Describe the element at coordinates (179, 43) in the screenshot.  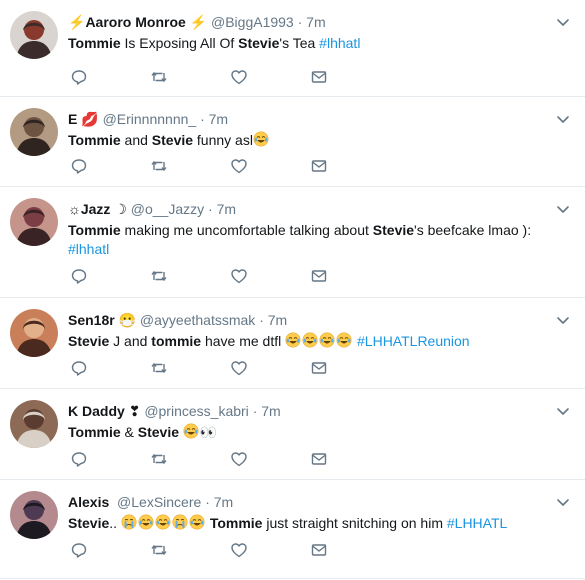
I see `text-segment: Is Exposing All Of` at that location.